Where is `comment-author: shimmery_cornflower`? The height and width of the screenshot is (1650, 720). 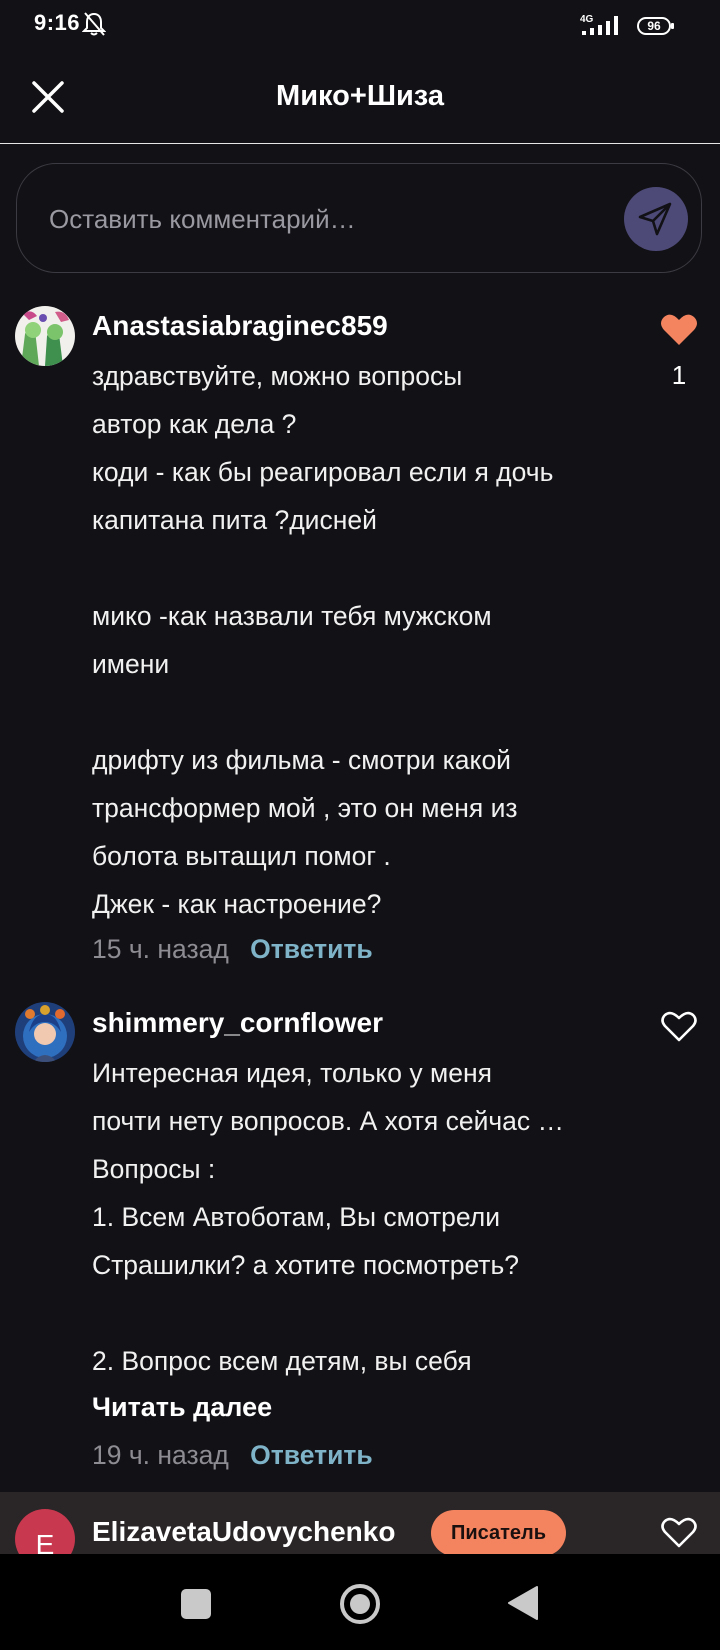
comment-author: shimmery_cornflower is located at coordinates (237, 1023).